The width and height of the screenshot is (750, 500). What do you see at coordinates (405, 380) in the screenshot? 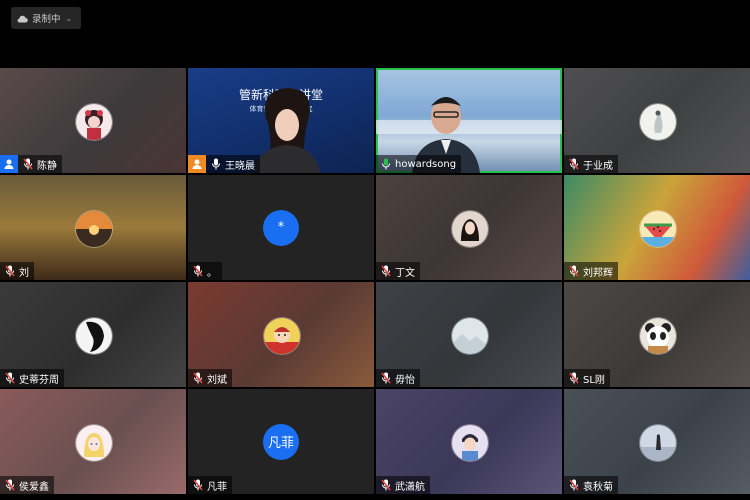
I see `participant-name: 毋怡` at bounding box center [405, 380].